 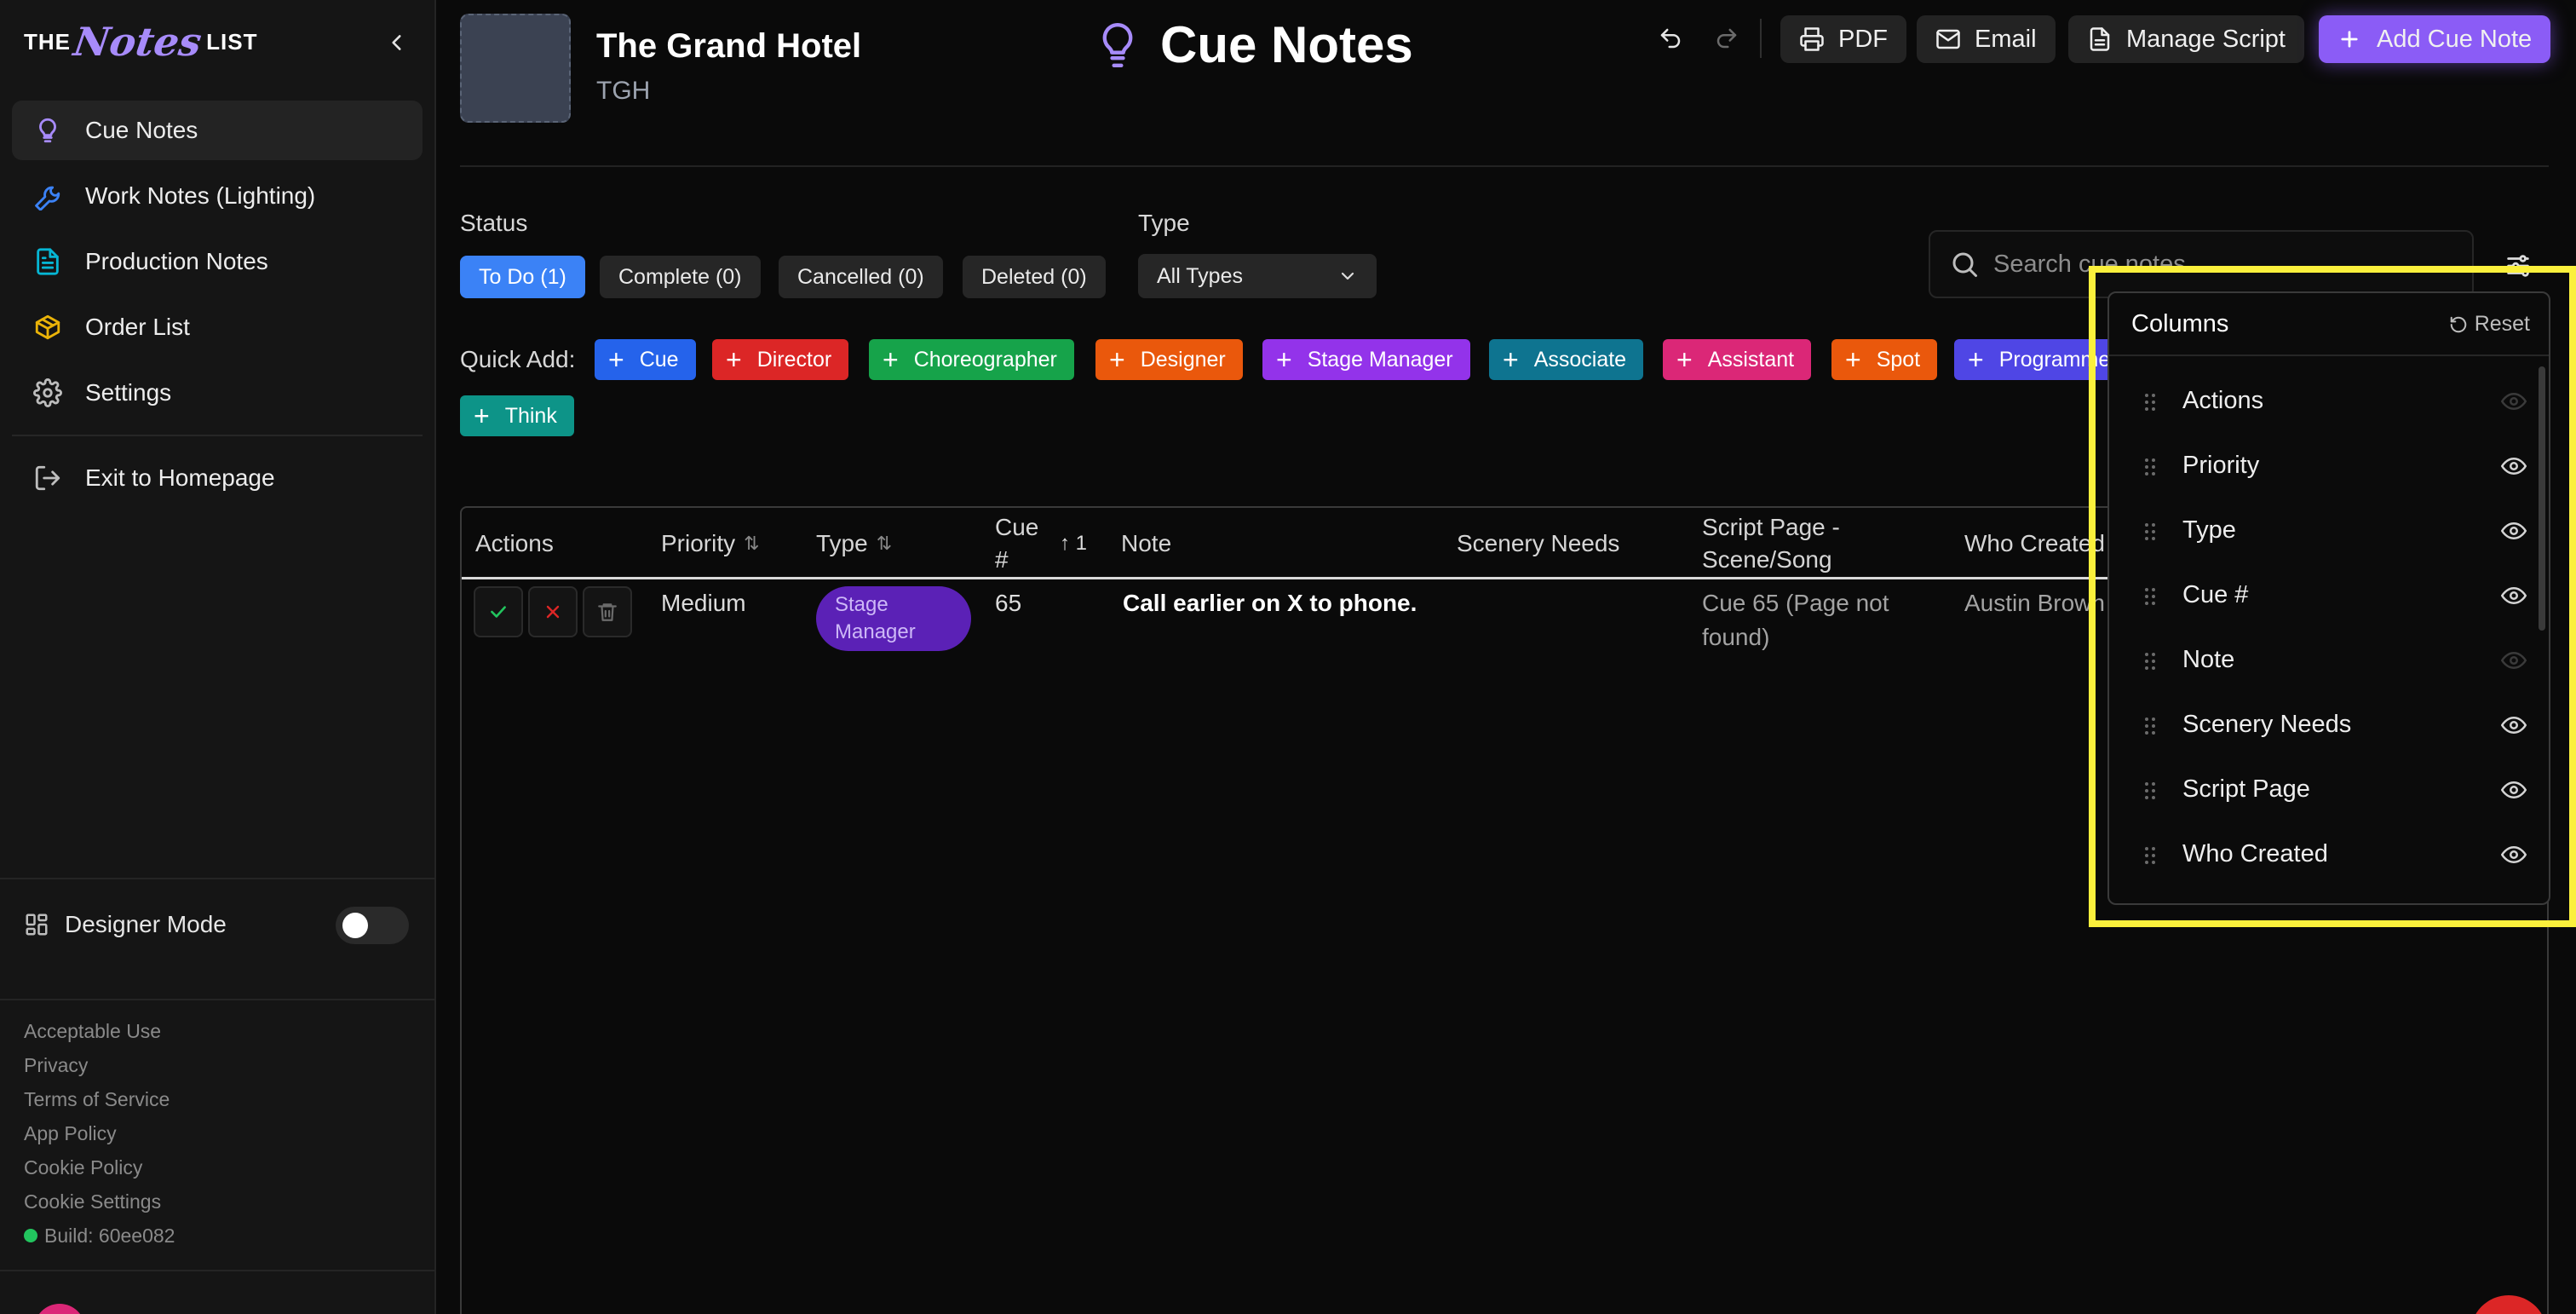 I want to click on quick-add-director: + Director, so click(x=781, y=360).